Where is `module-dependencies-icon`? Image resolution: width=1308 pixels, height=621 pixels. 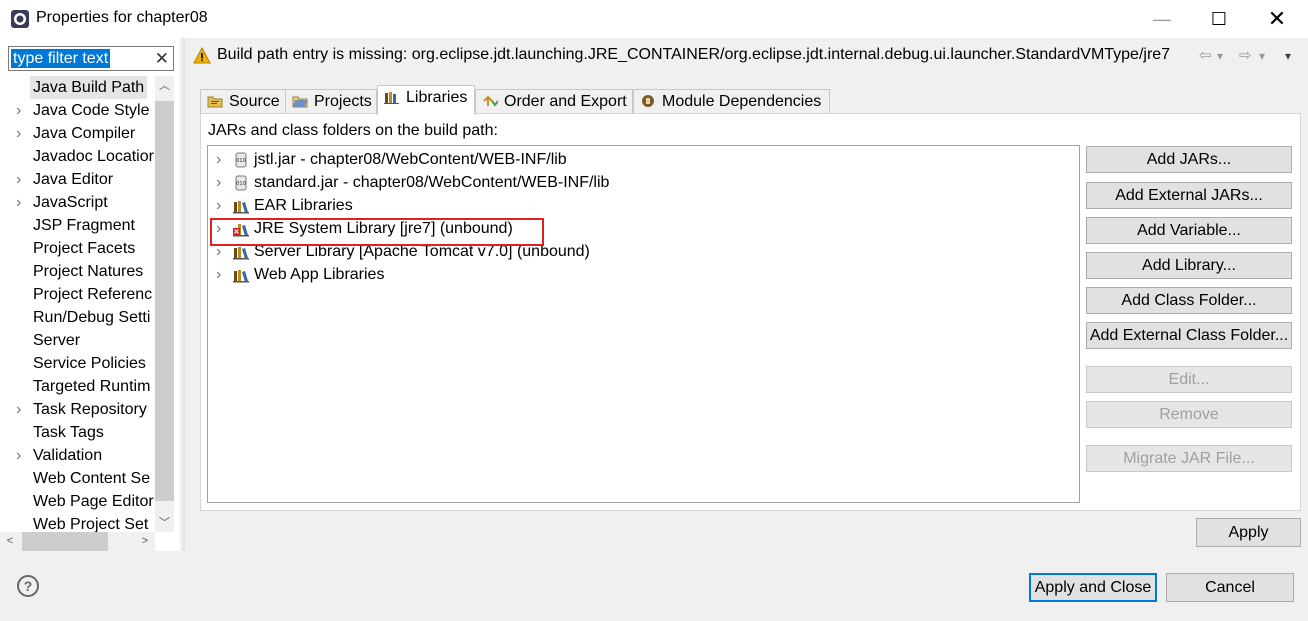 module-dependencies-icon is located at coordinates (648, 101).